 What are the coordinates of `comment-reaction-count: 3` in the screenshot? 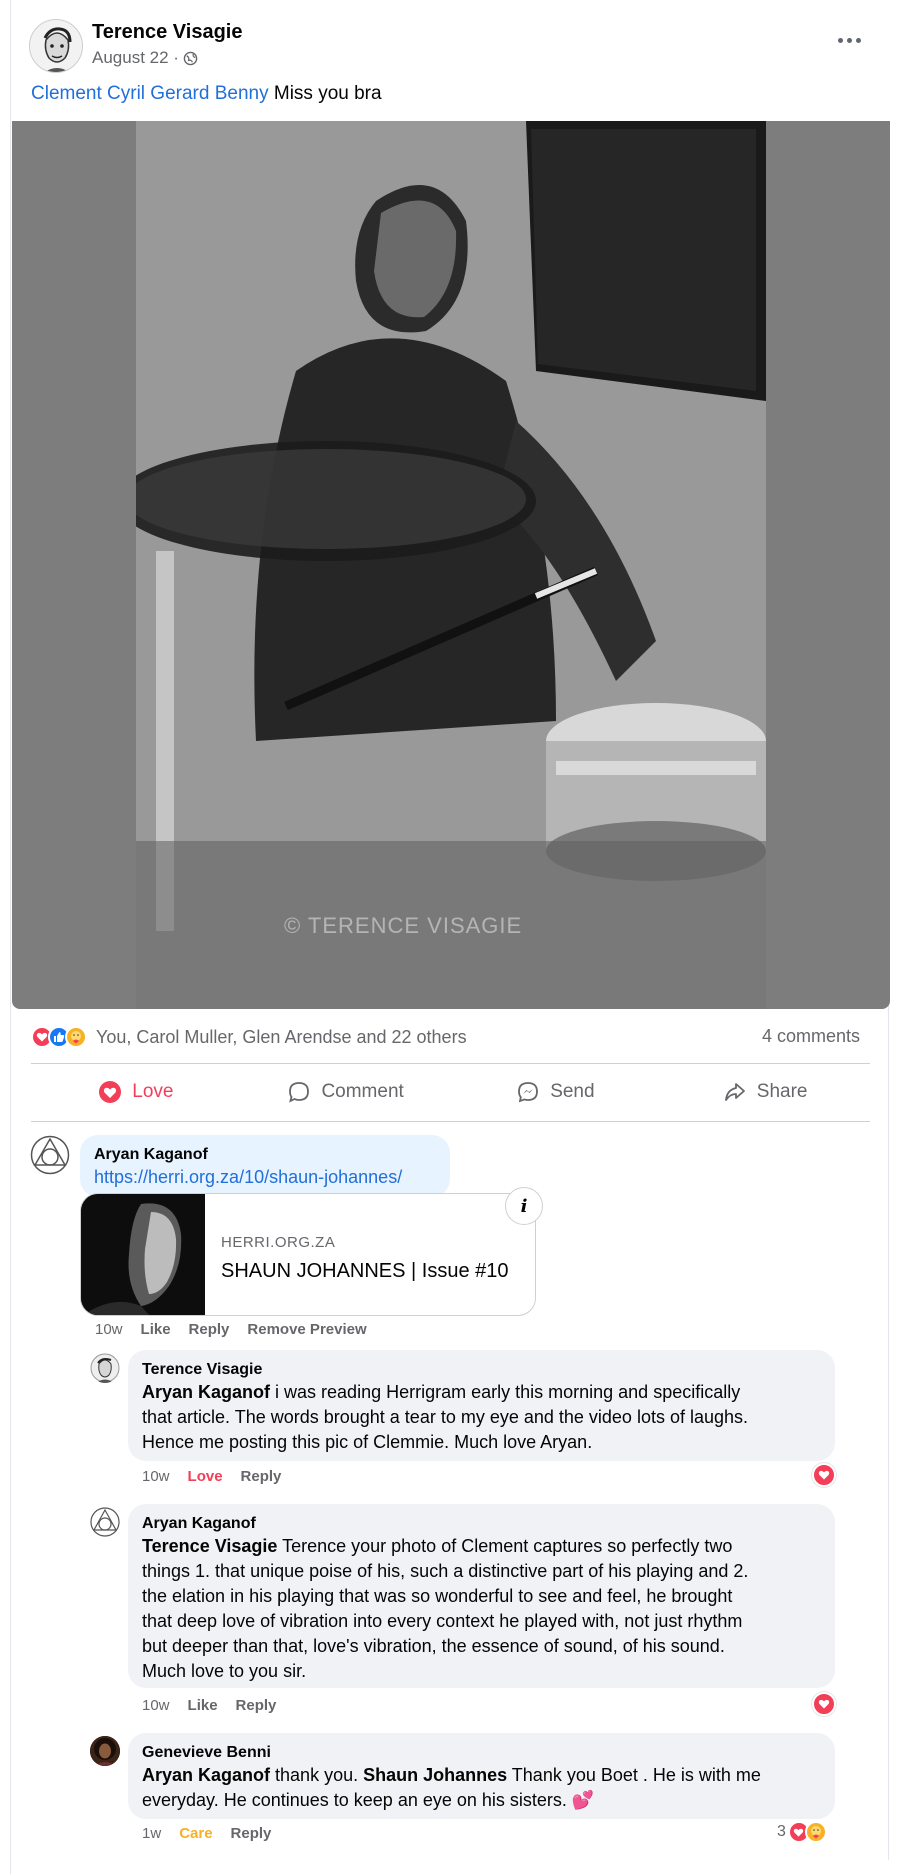 It's located at (802, 1832).